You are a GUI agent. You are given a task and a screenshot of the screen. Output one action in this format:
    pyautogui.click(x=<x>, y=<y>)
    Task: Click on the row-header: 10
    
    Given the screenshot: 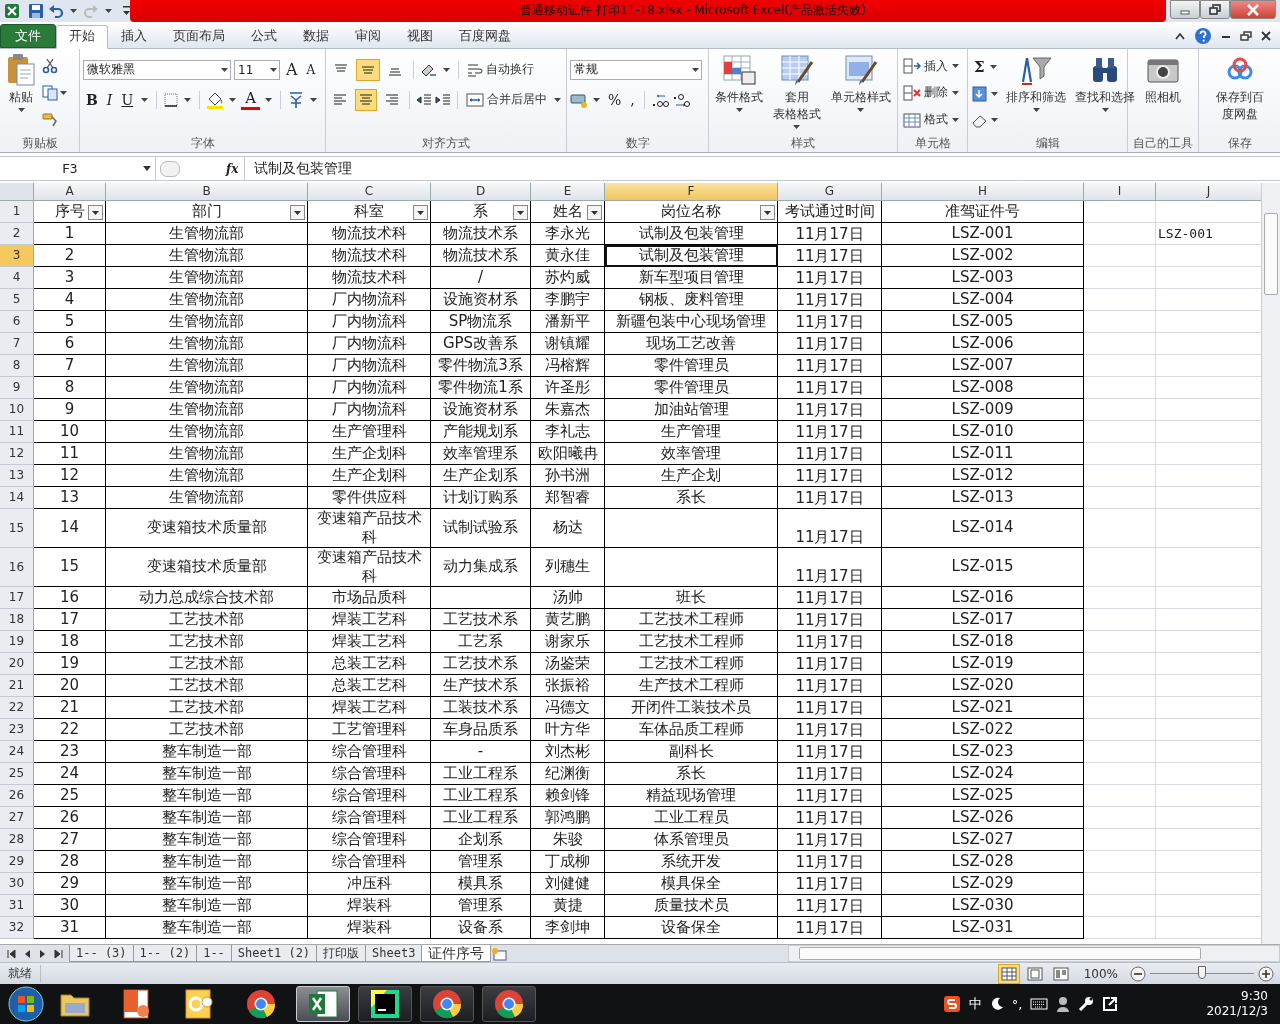 What is the action you would take?
    pyautogui.click(x=17, y=409)
    